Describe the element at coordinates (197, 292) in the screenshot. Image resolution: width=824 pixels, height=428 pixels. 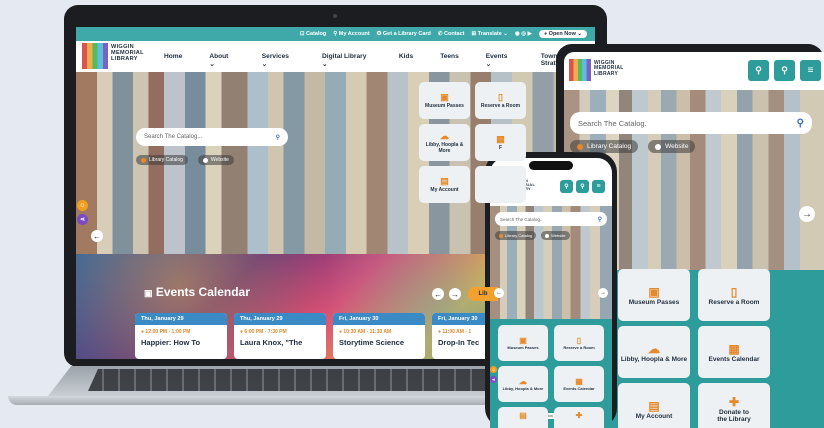
I see `events-heading: ▣ Events Calendar` at that location.